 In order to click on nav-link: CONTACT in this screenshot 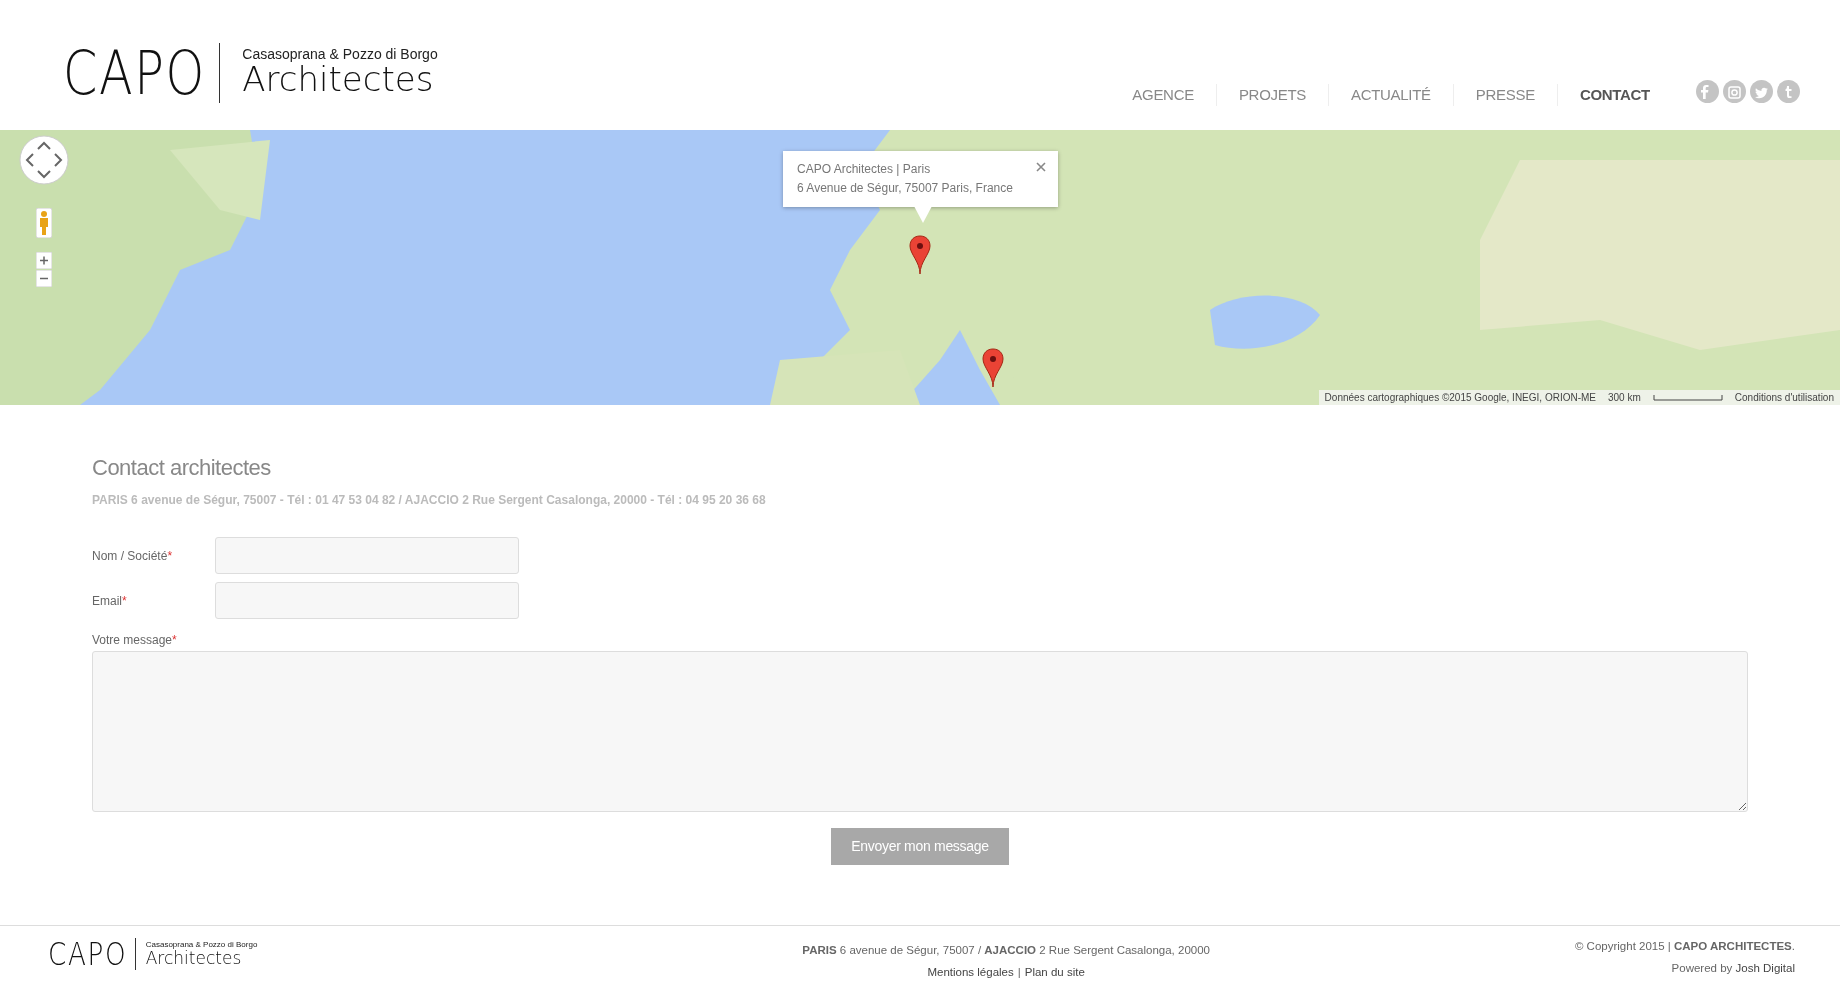, I will do `click(1614, 95)`.